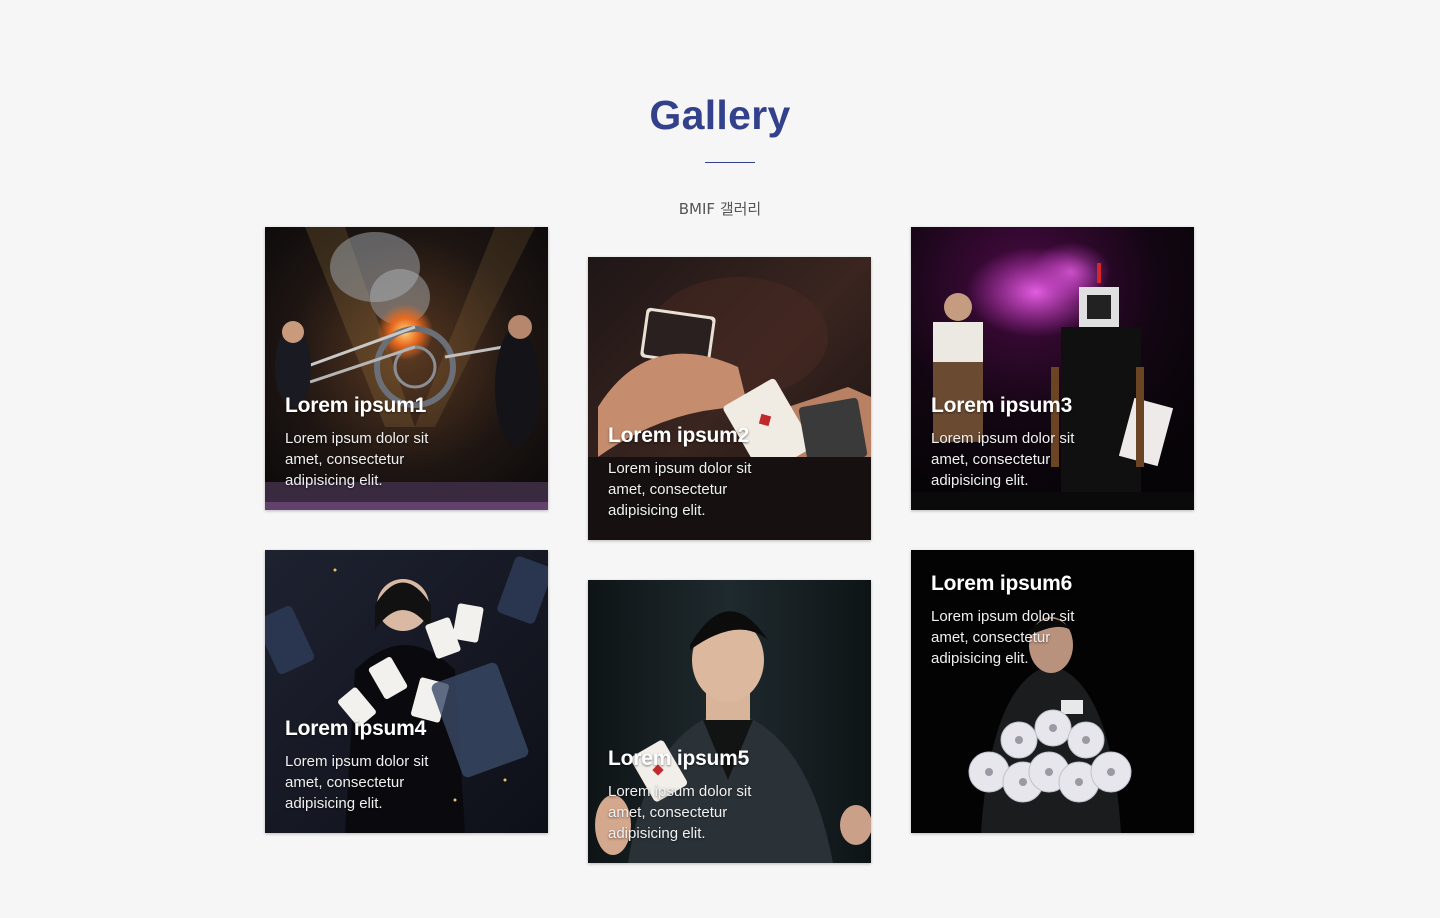  I want to click on gallery-card-title: Lorem ipsum5, so click(679, 758).